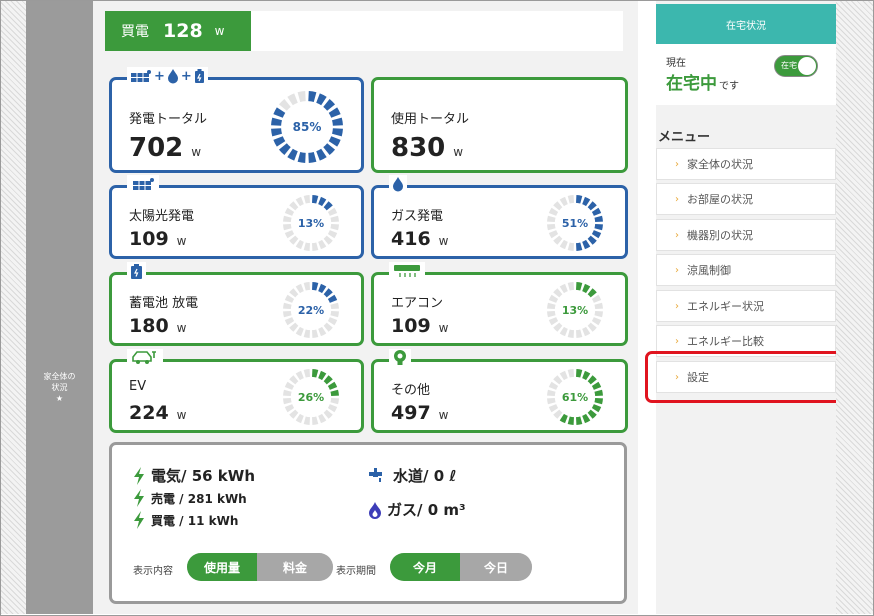 The height and width of the screenshot is (616, 874). What do you see at coordinates (647, 307) in the screenshot?
I see `gutter` at bounding box center [647, 307].